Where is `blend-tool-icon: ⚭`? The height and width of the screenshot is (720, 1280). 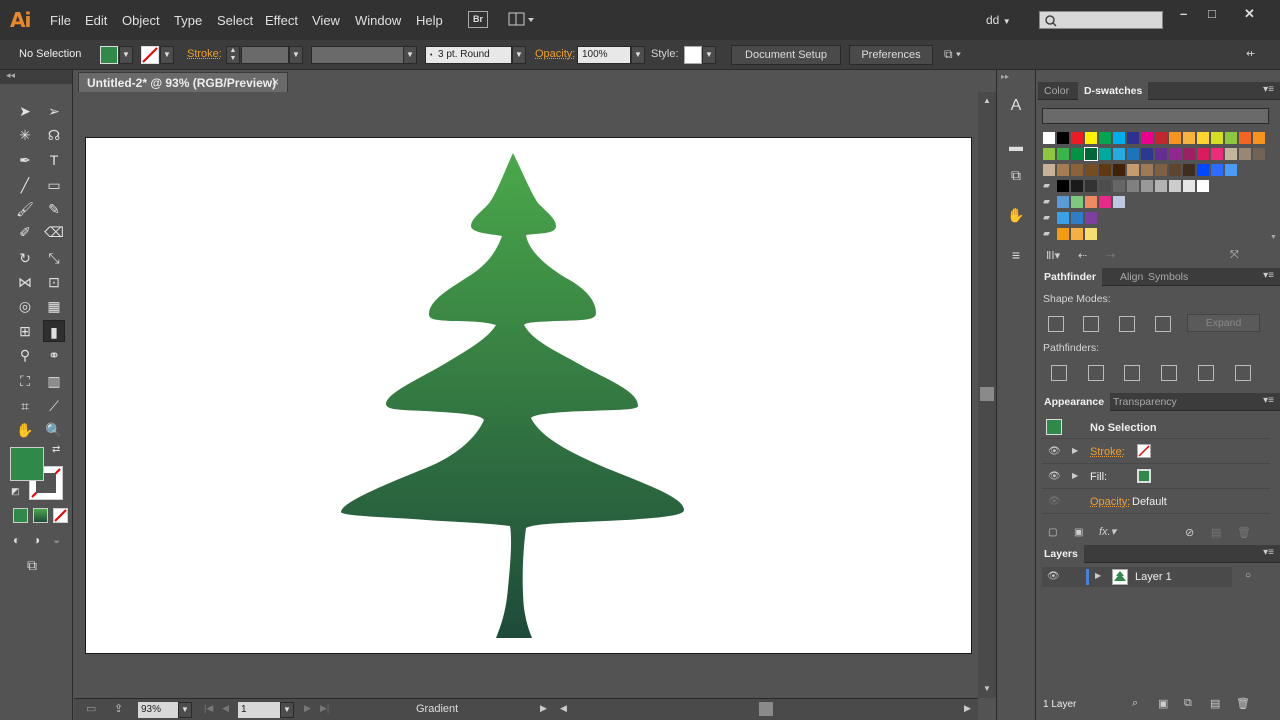 blend-tool-icon: ⚭ is located at coordinates (54, 355).